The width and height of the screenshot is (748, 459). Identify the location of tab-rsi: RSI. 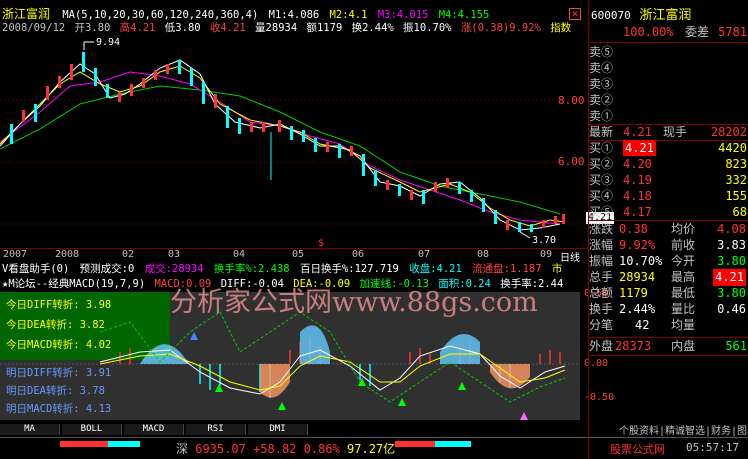
(216, 429).